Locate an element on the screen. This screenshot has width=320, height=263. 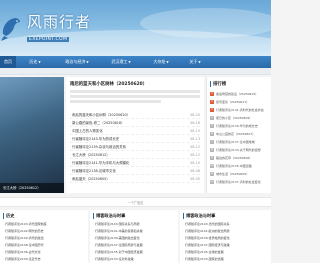
nav-item-politics-economy: 政治与经济▼ is located at coordinates (77, 62).